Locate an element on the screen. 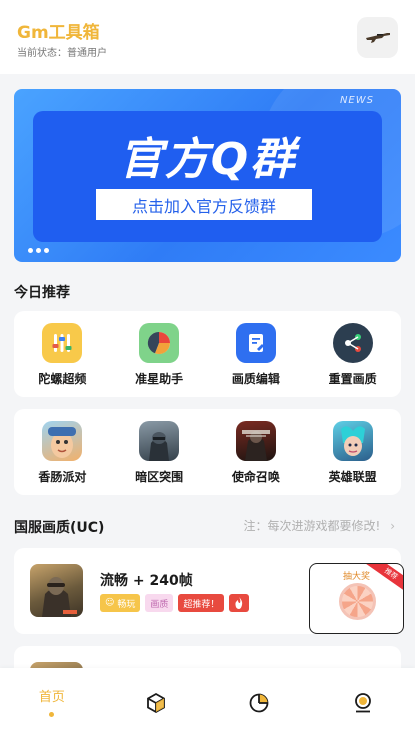 This screenshot has height=738, width=415. tool-label: 准星助手 is located at coordinates (159, 379).